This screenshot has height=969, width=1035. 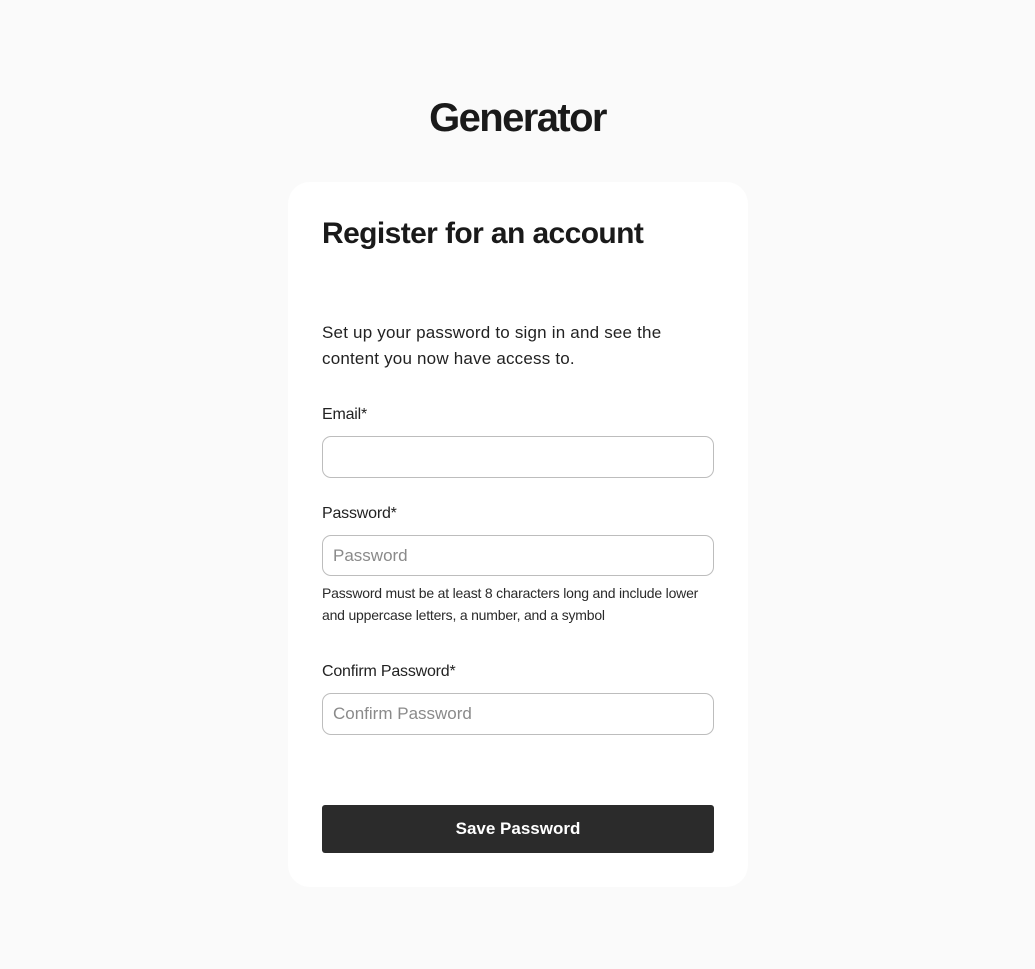 What do you see at coordinates (483, 233) in the screenshot?
I see `page-title: Register for an account` at bounding box center [483, 233].